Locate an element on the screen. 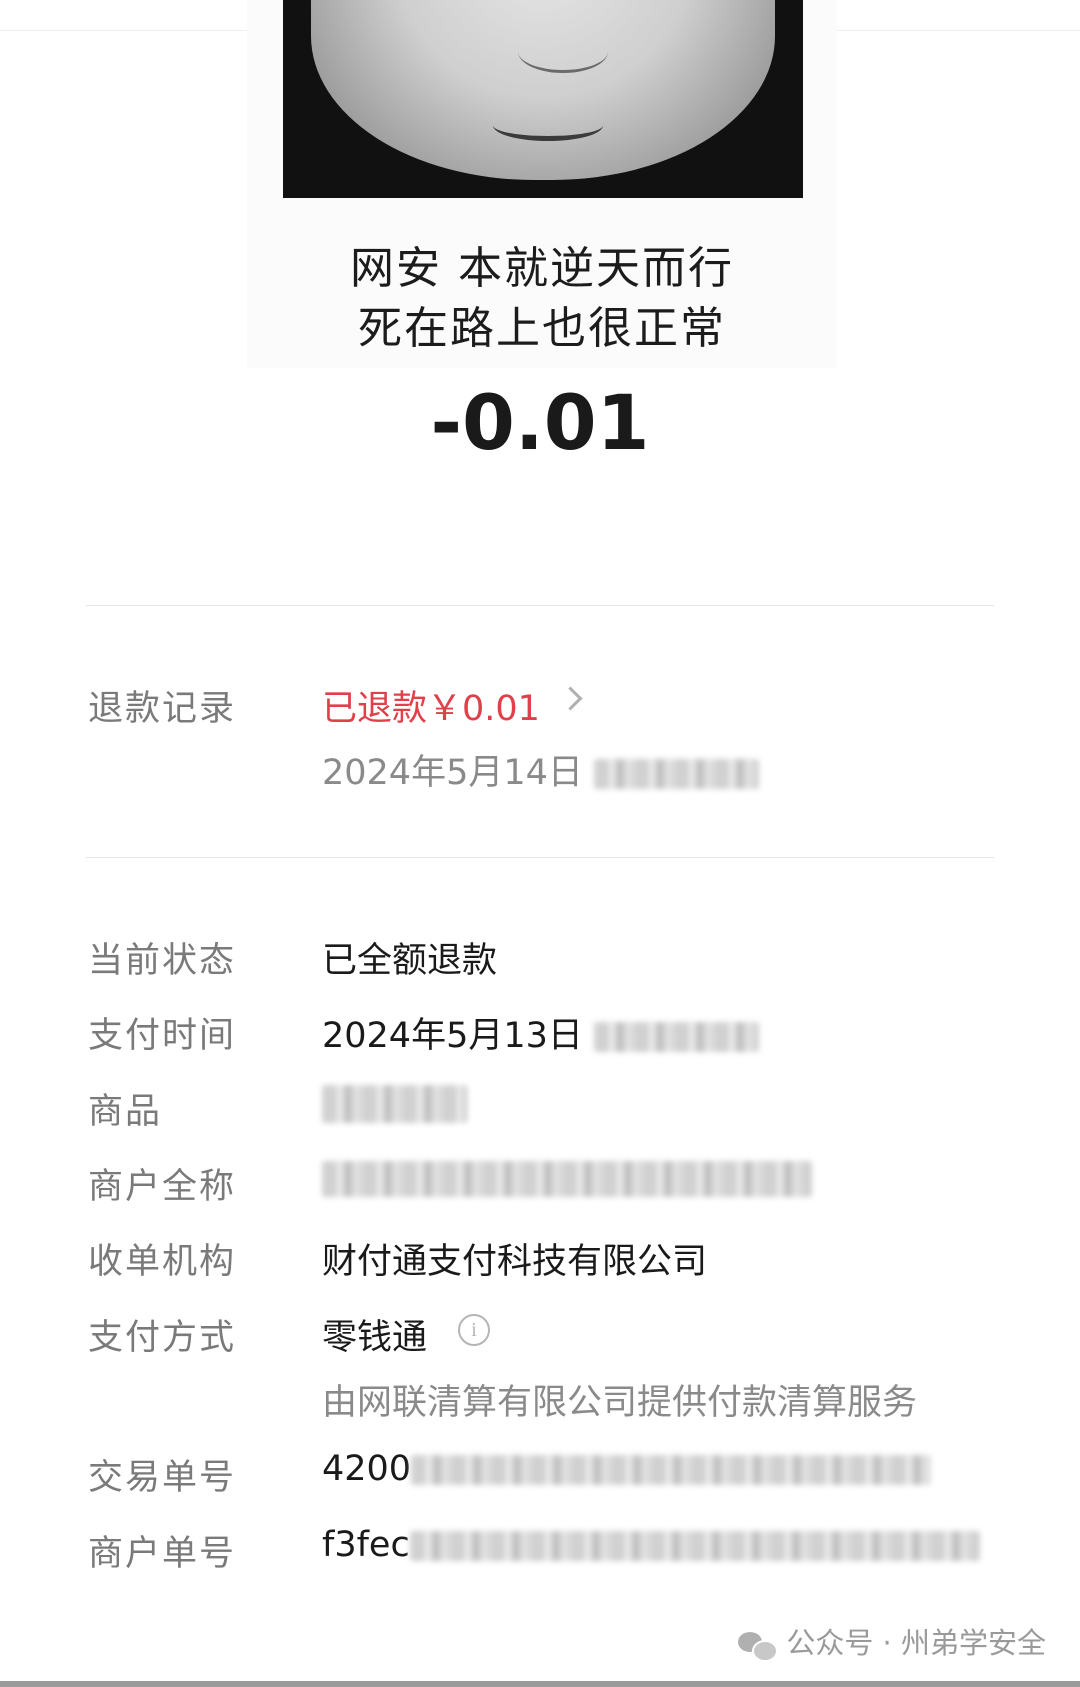 The width and height of the screenshot is (1080, 1687). acquirer-value: 财付通支付科技有限公司 is located at coordinates (515, 1262).